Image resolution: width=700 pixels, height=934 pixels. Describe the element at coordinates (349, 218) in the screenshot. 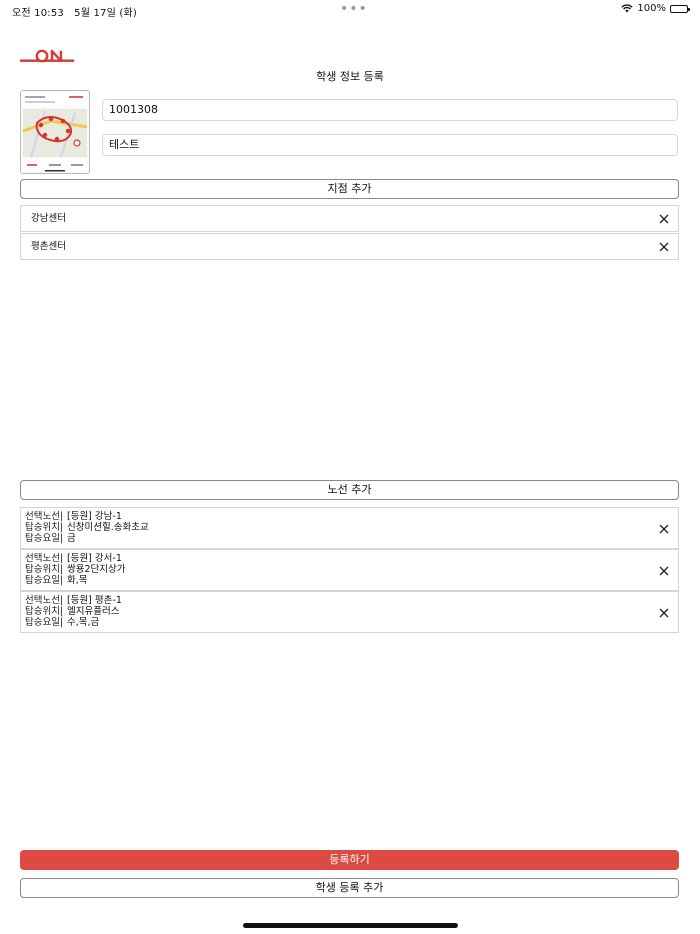

I see `branch-row: 강남센터` at that location.